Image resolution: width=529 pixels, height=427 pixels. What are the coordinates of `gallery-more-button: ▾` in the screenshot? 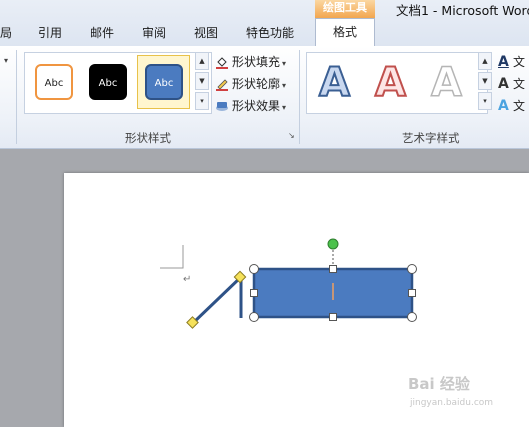 It's located at (202, 101).